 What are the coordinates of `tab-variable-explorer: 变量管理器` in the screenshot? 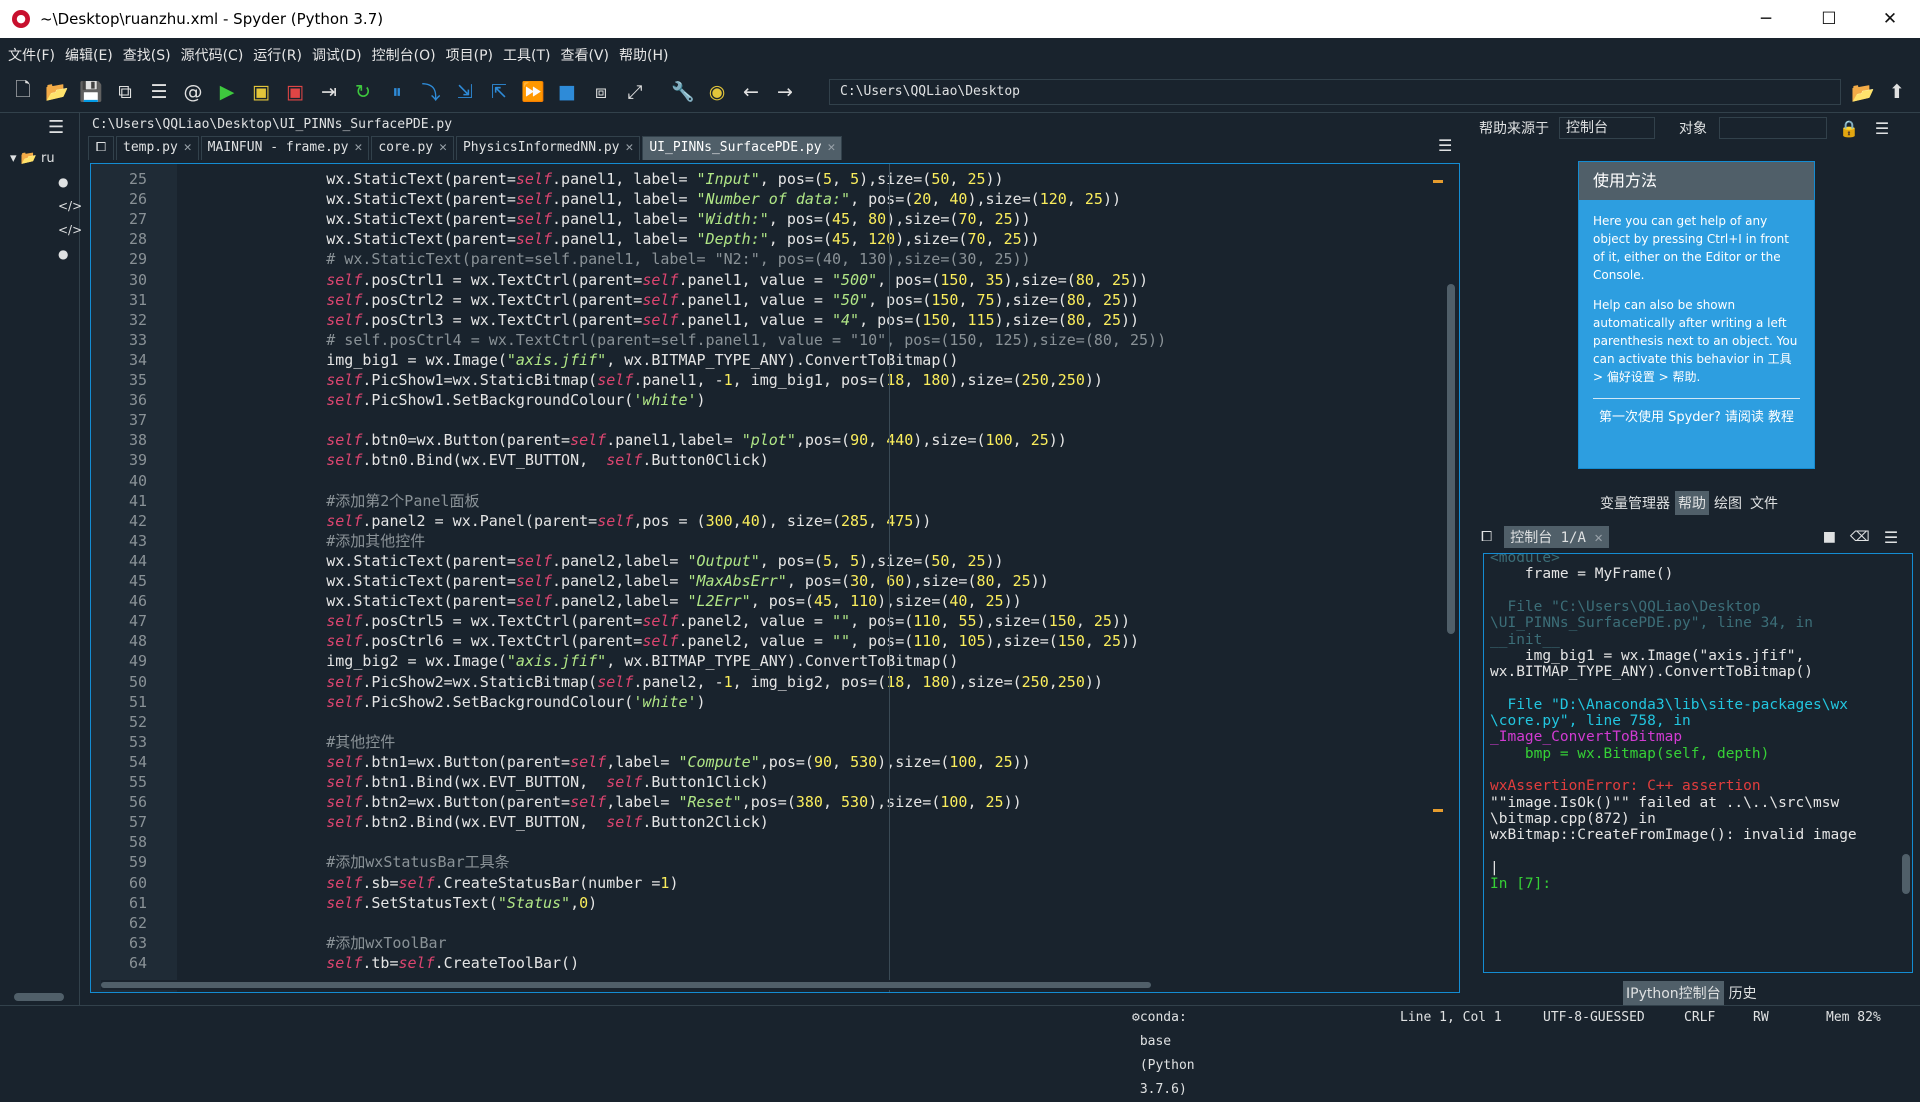 It's located at (1635, 503).